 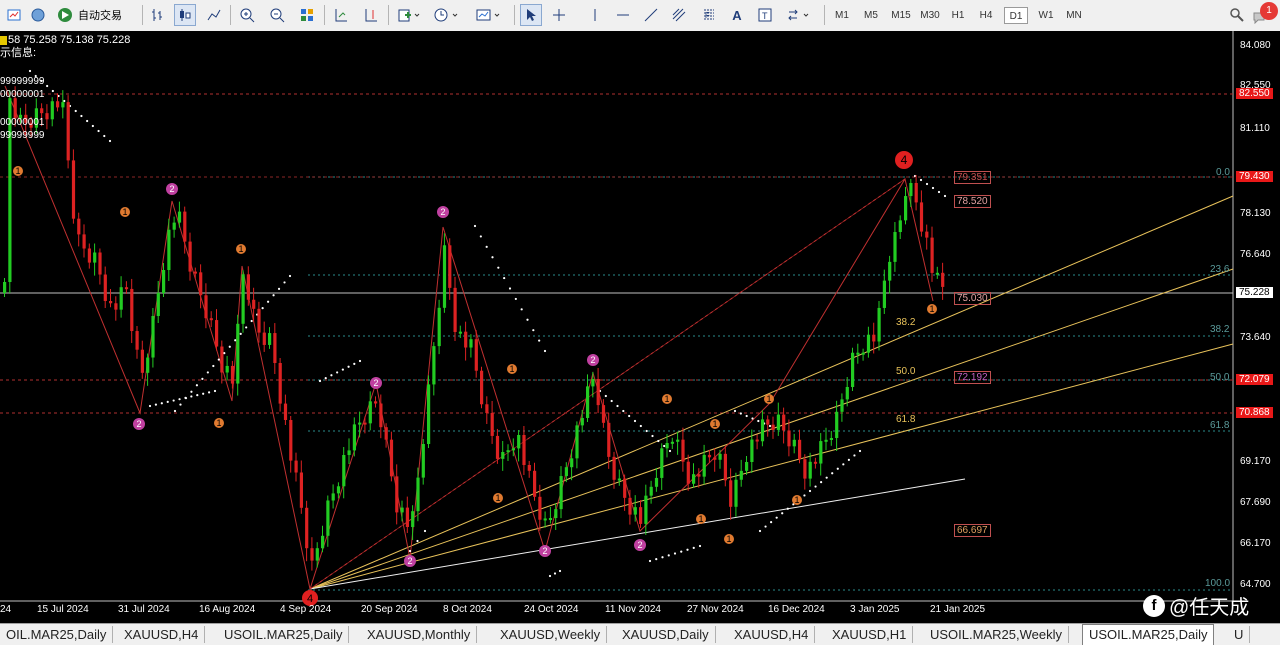 What do you see at coordinates (307, 15) in the screenshot?
I see `tile-windows-icon` at bounding box center [307, 15].